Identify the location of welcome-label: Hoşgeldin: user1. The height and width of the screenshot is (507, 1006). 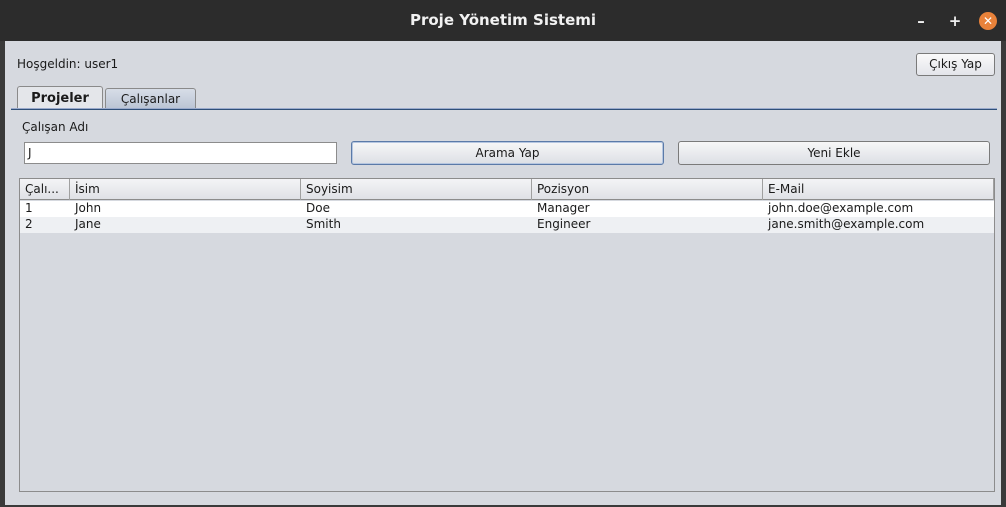
(68, 64).